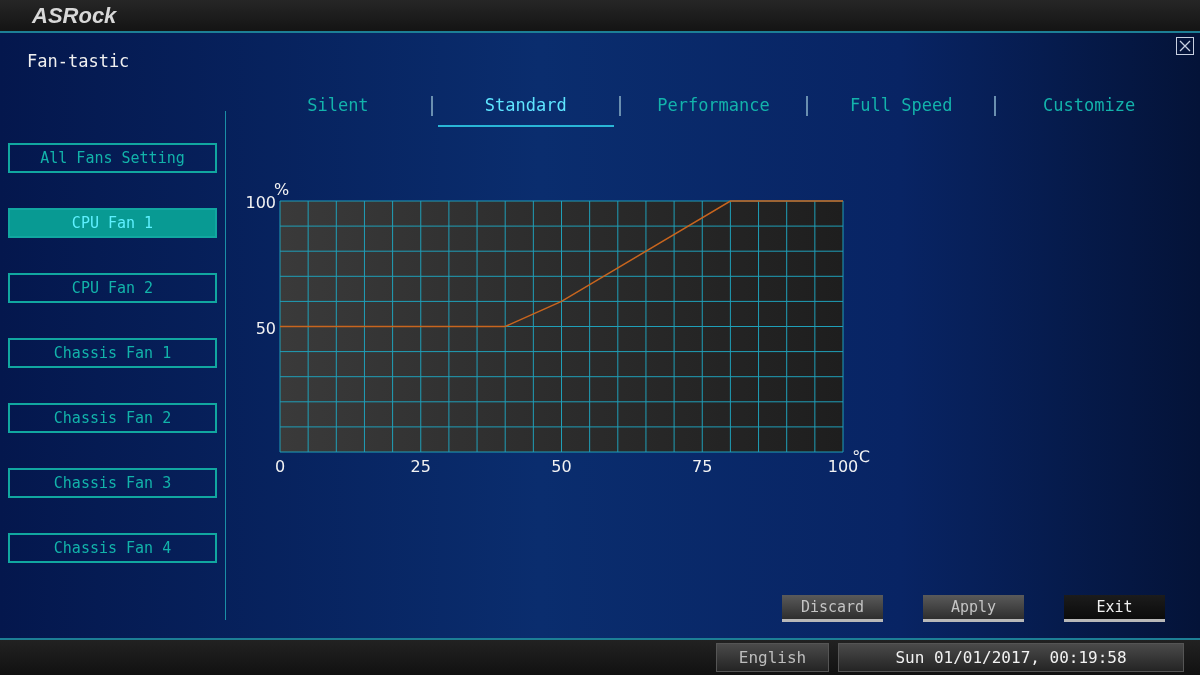  Describe the element at coordinates (112, 418) in the screenshot. I see `fan-select-button: Chassis Fan 2` at that location.